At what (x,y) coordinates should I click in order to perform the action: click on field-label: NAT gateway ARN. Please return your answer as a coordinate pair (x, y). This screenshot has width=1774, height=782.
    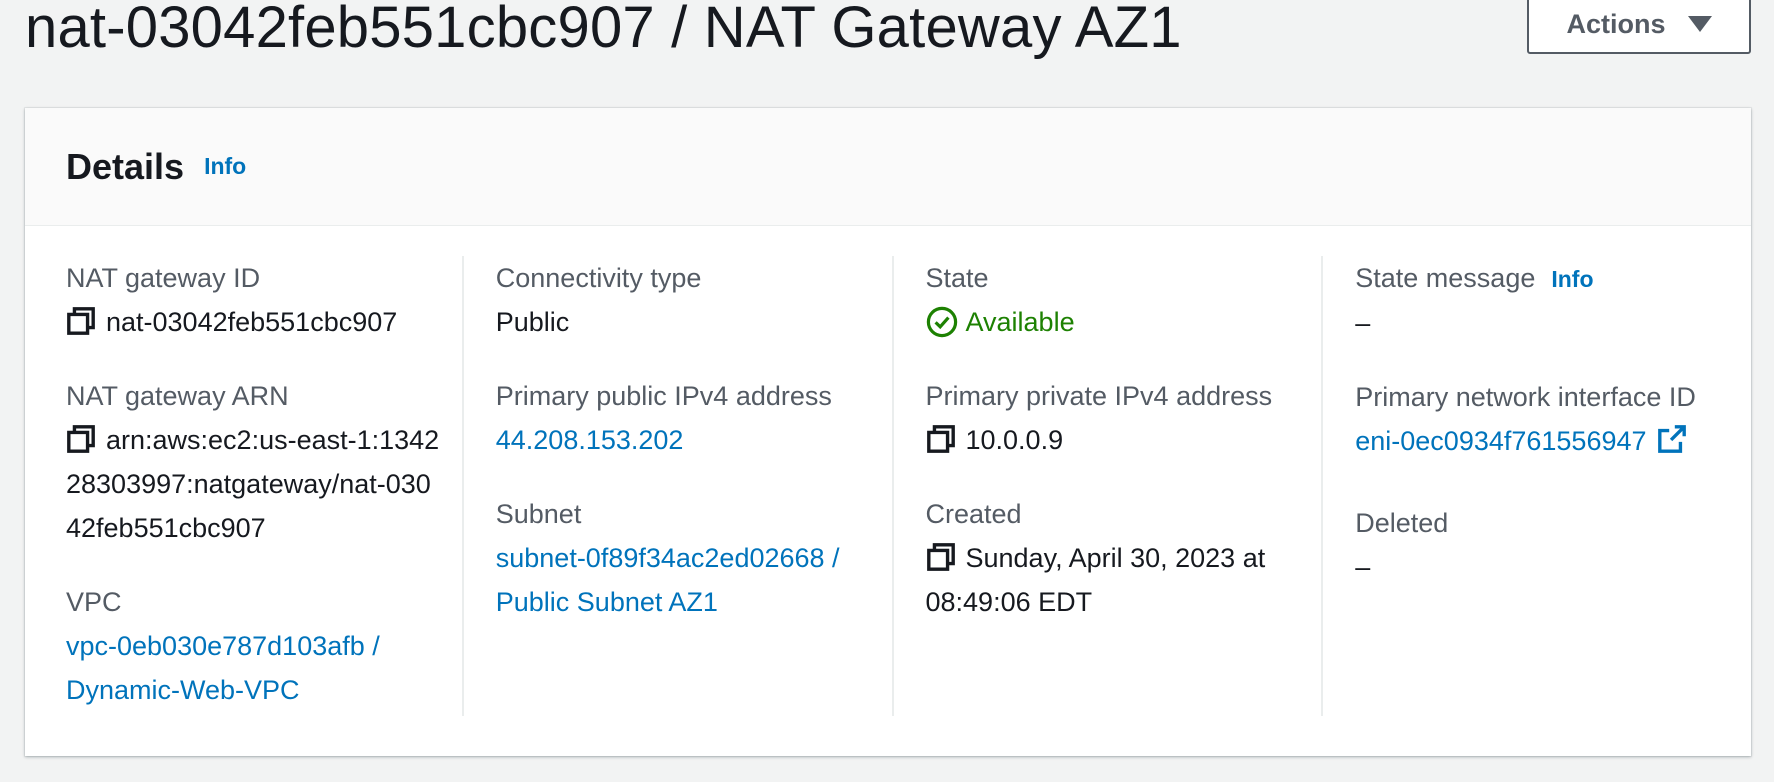
    Looking at the image, I should click on (177, 396).